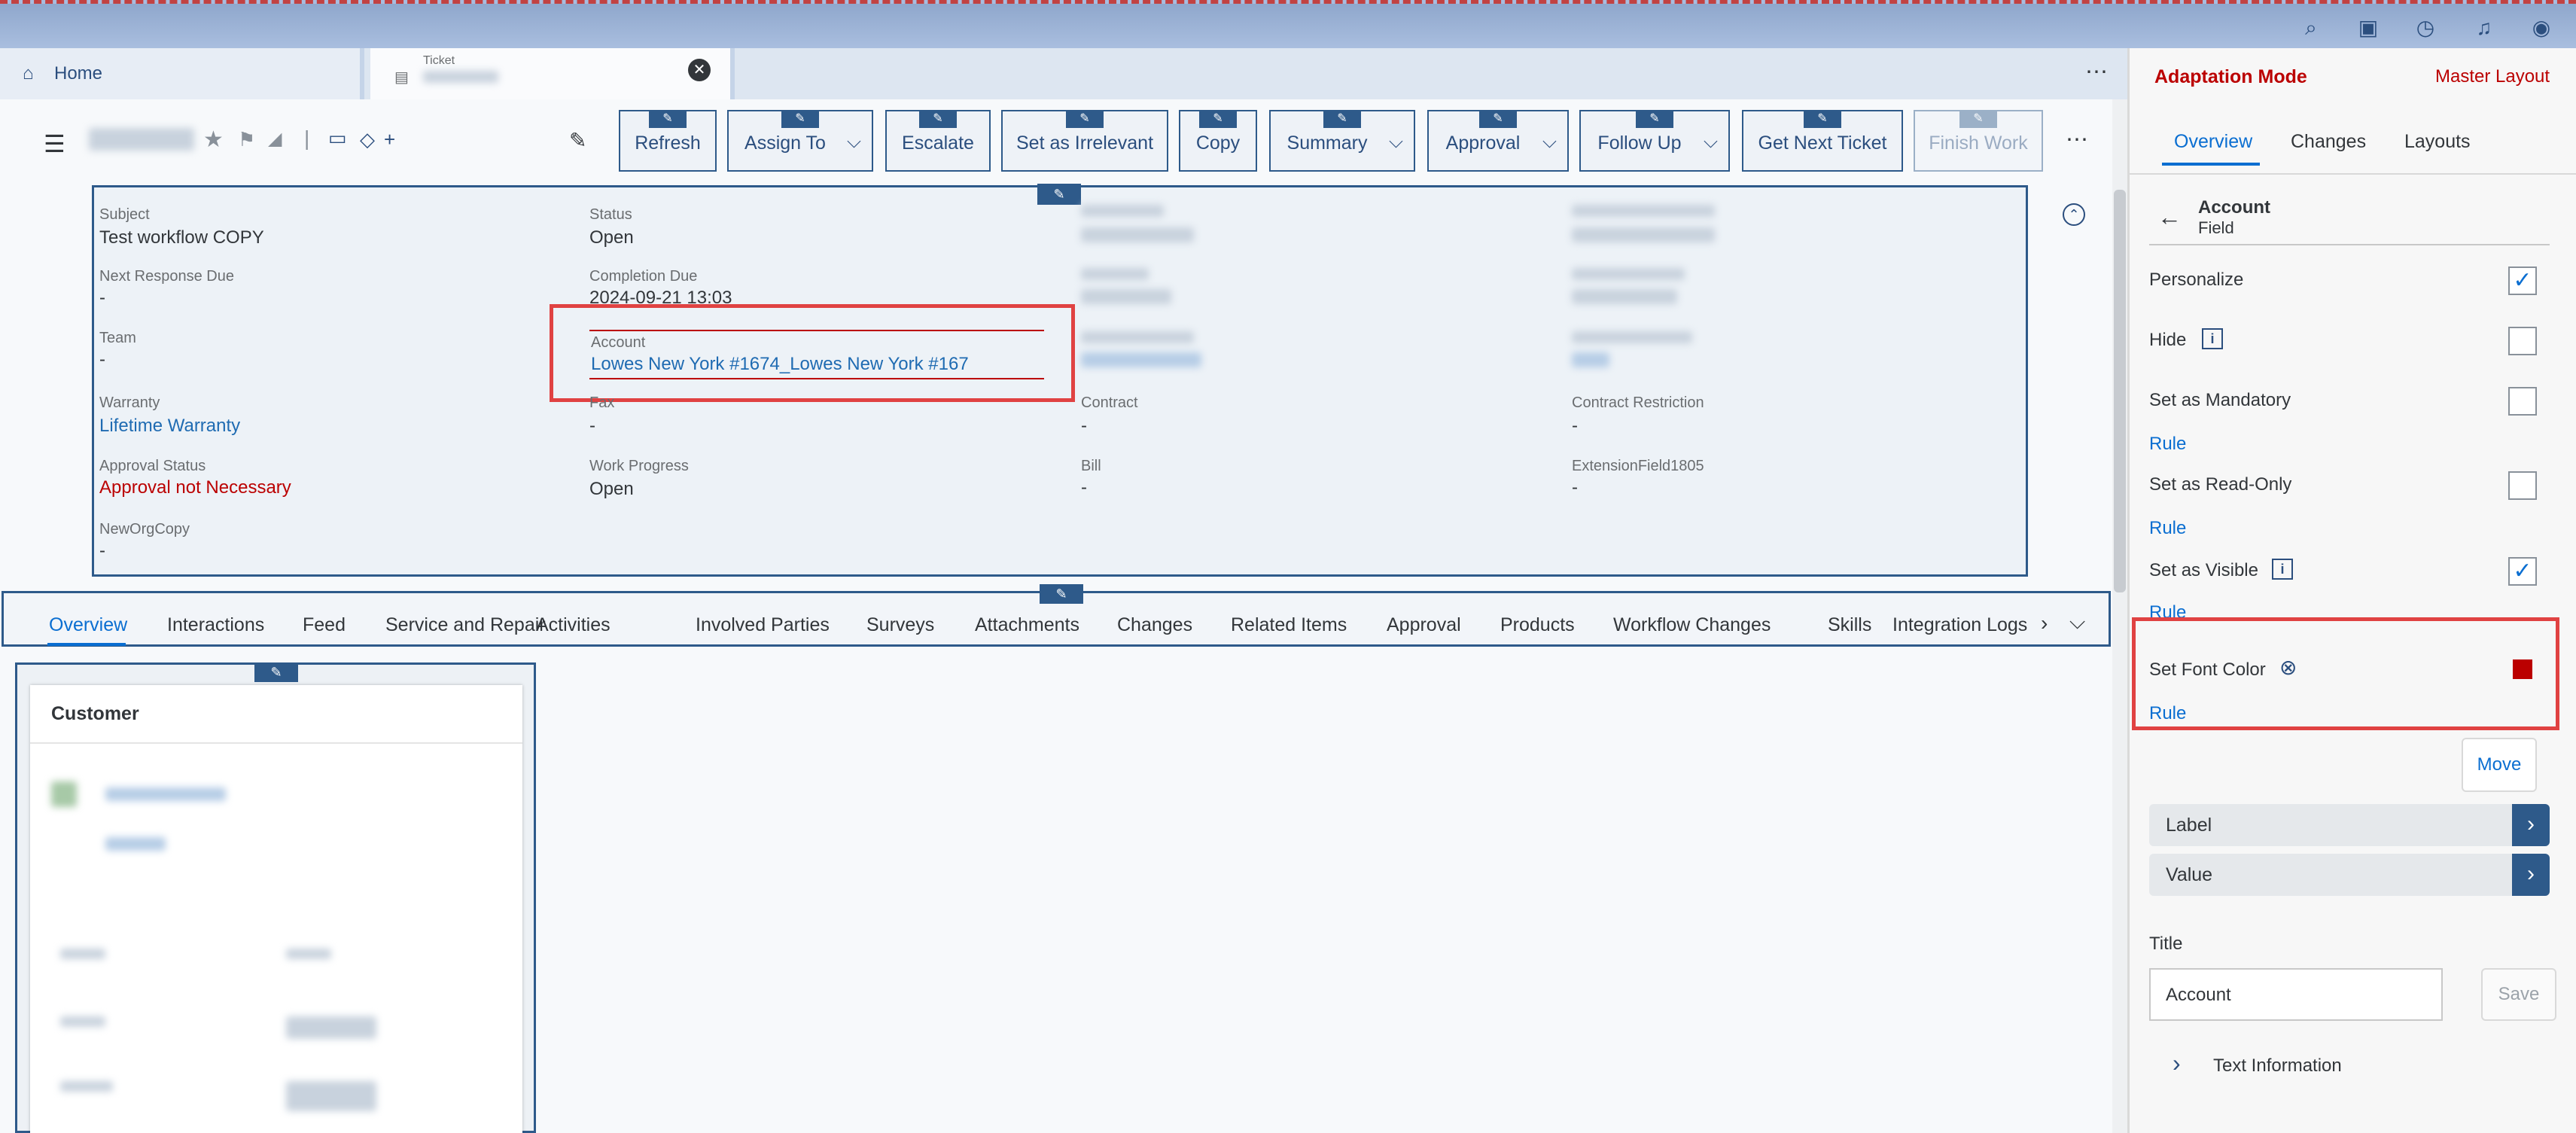  Describe the element at coordinates (1692, 625) in the screenshot. I see `tab-workflow-changes: Workflow Changes` at that location.